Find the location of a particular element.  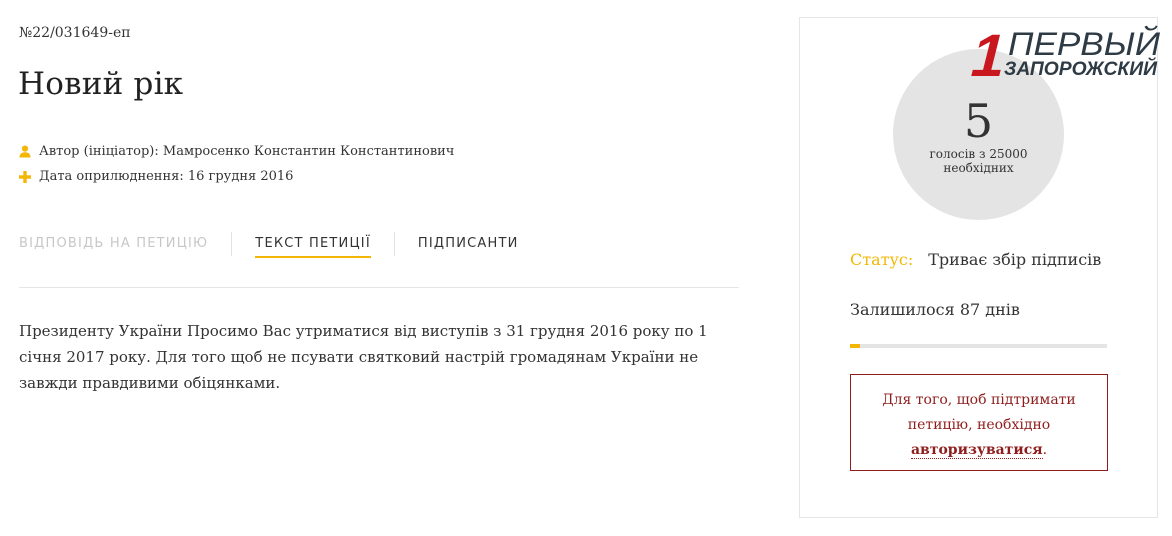

date-row: Дата оприлюднення: 16 грудня 2016 is located at coordinates (155, 176).